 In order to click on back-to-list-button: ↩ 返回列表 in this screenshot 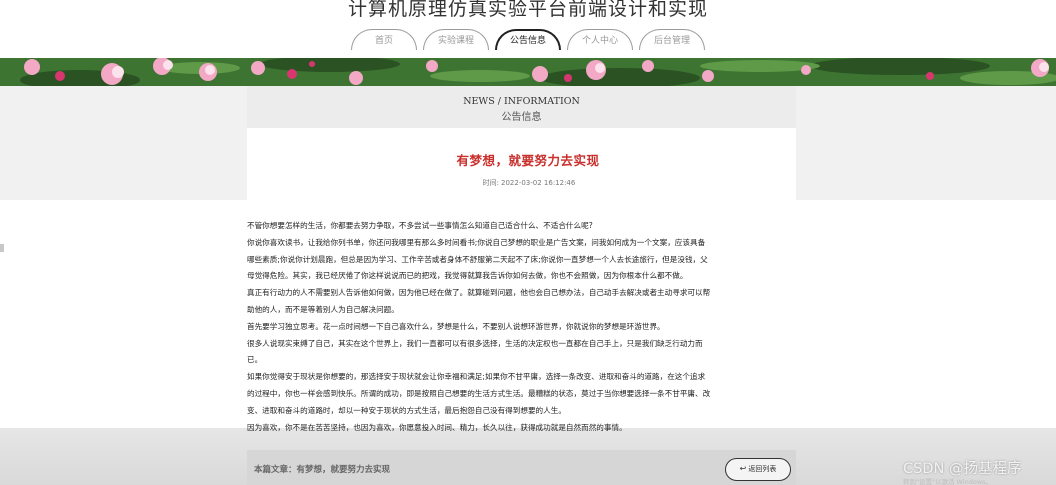, I will do `click(758, 469)`.